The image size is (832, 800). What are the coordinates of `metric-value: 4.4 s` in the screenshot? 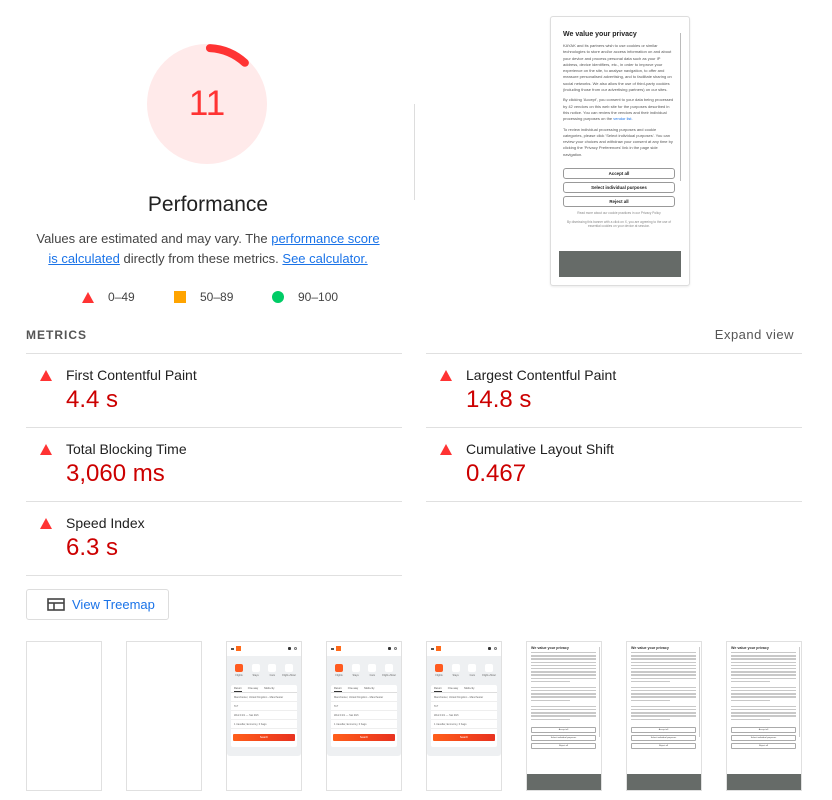 It's located at (92, 399).